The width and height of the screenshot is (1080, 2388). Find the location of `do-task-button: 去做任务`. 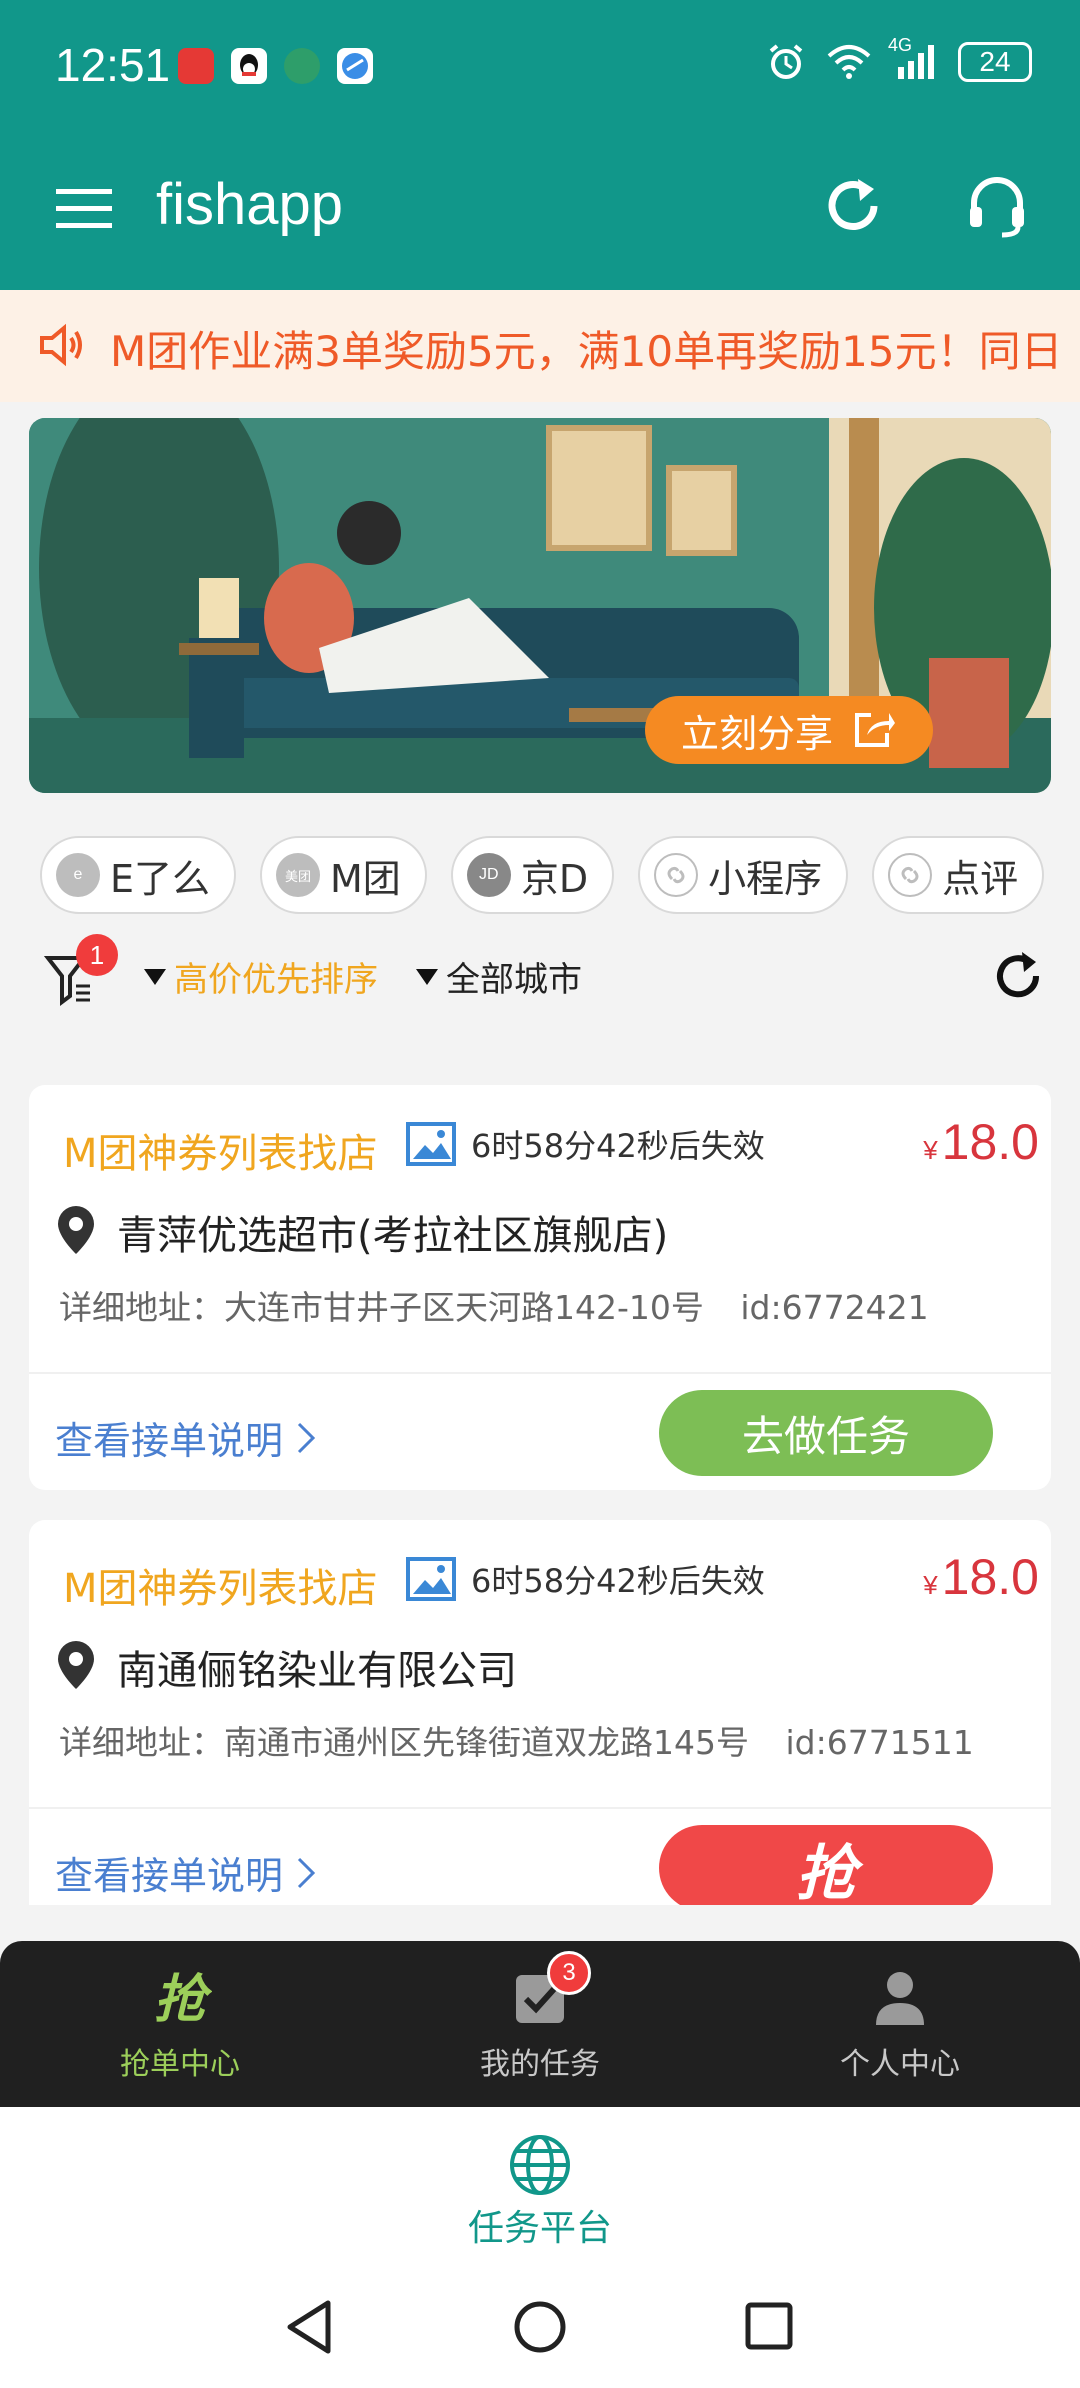

do-task-button: 去做任务 is located at coordinates (826, 1433).